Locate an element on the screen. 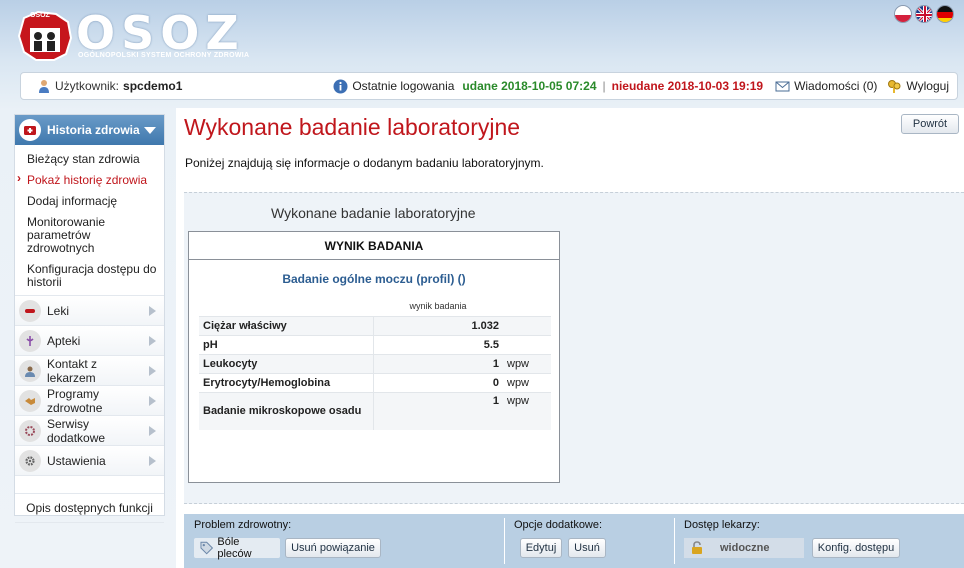 The width and height of the screenshot is (964, 568). sidebar-item-leki: Leki is located at coordinates (89, 310).